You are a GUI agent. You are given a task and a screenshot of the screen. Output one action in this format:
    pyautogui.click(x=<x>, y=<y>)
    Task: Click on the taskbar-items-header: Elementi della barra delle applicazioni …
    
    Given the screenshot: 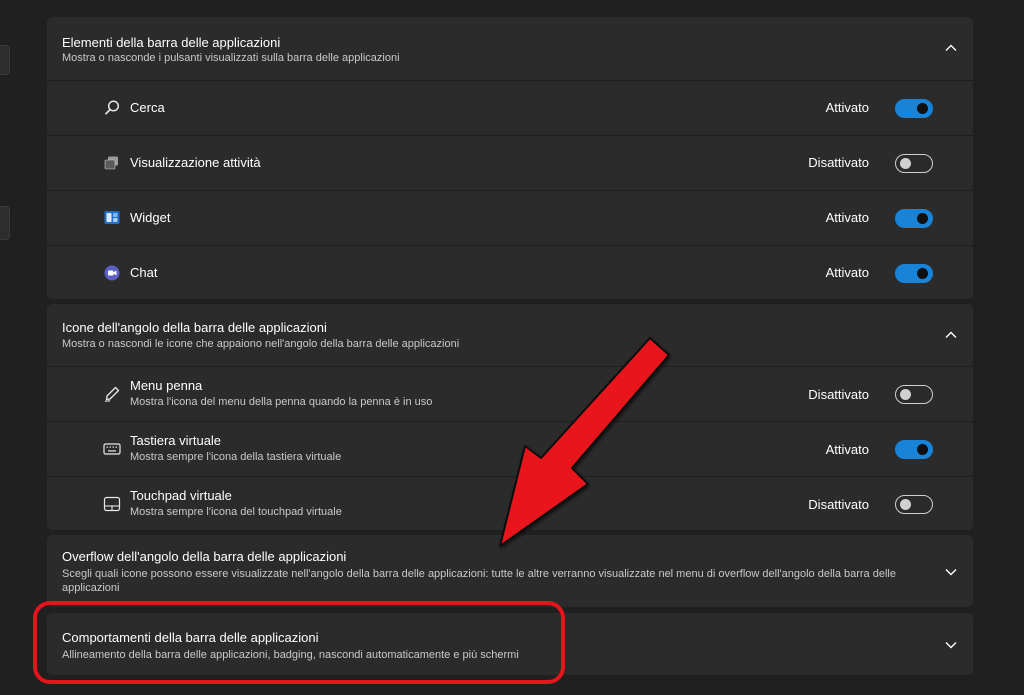 What is the action you would take?
    pyautogui.click(x=510, y=48)
    